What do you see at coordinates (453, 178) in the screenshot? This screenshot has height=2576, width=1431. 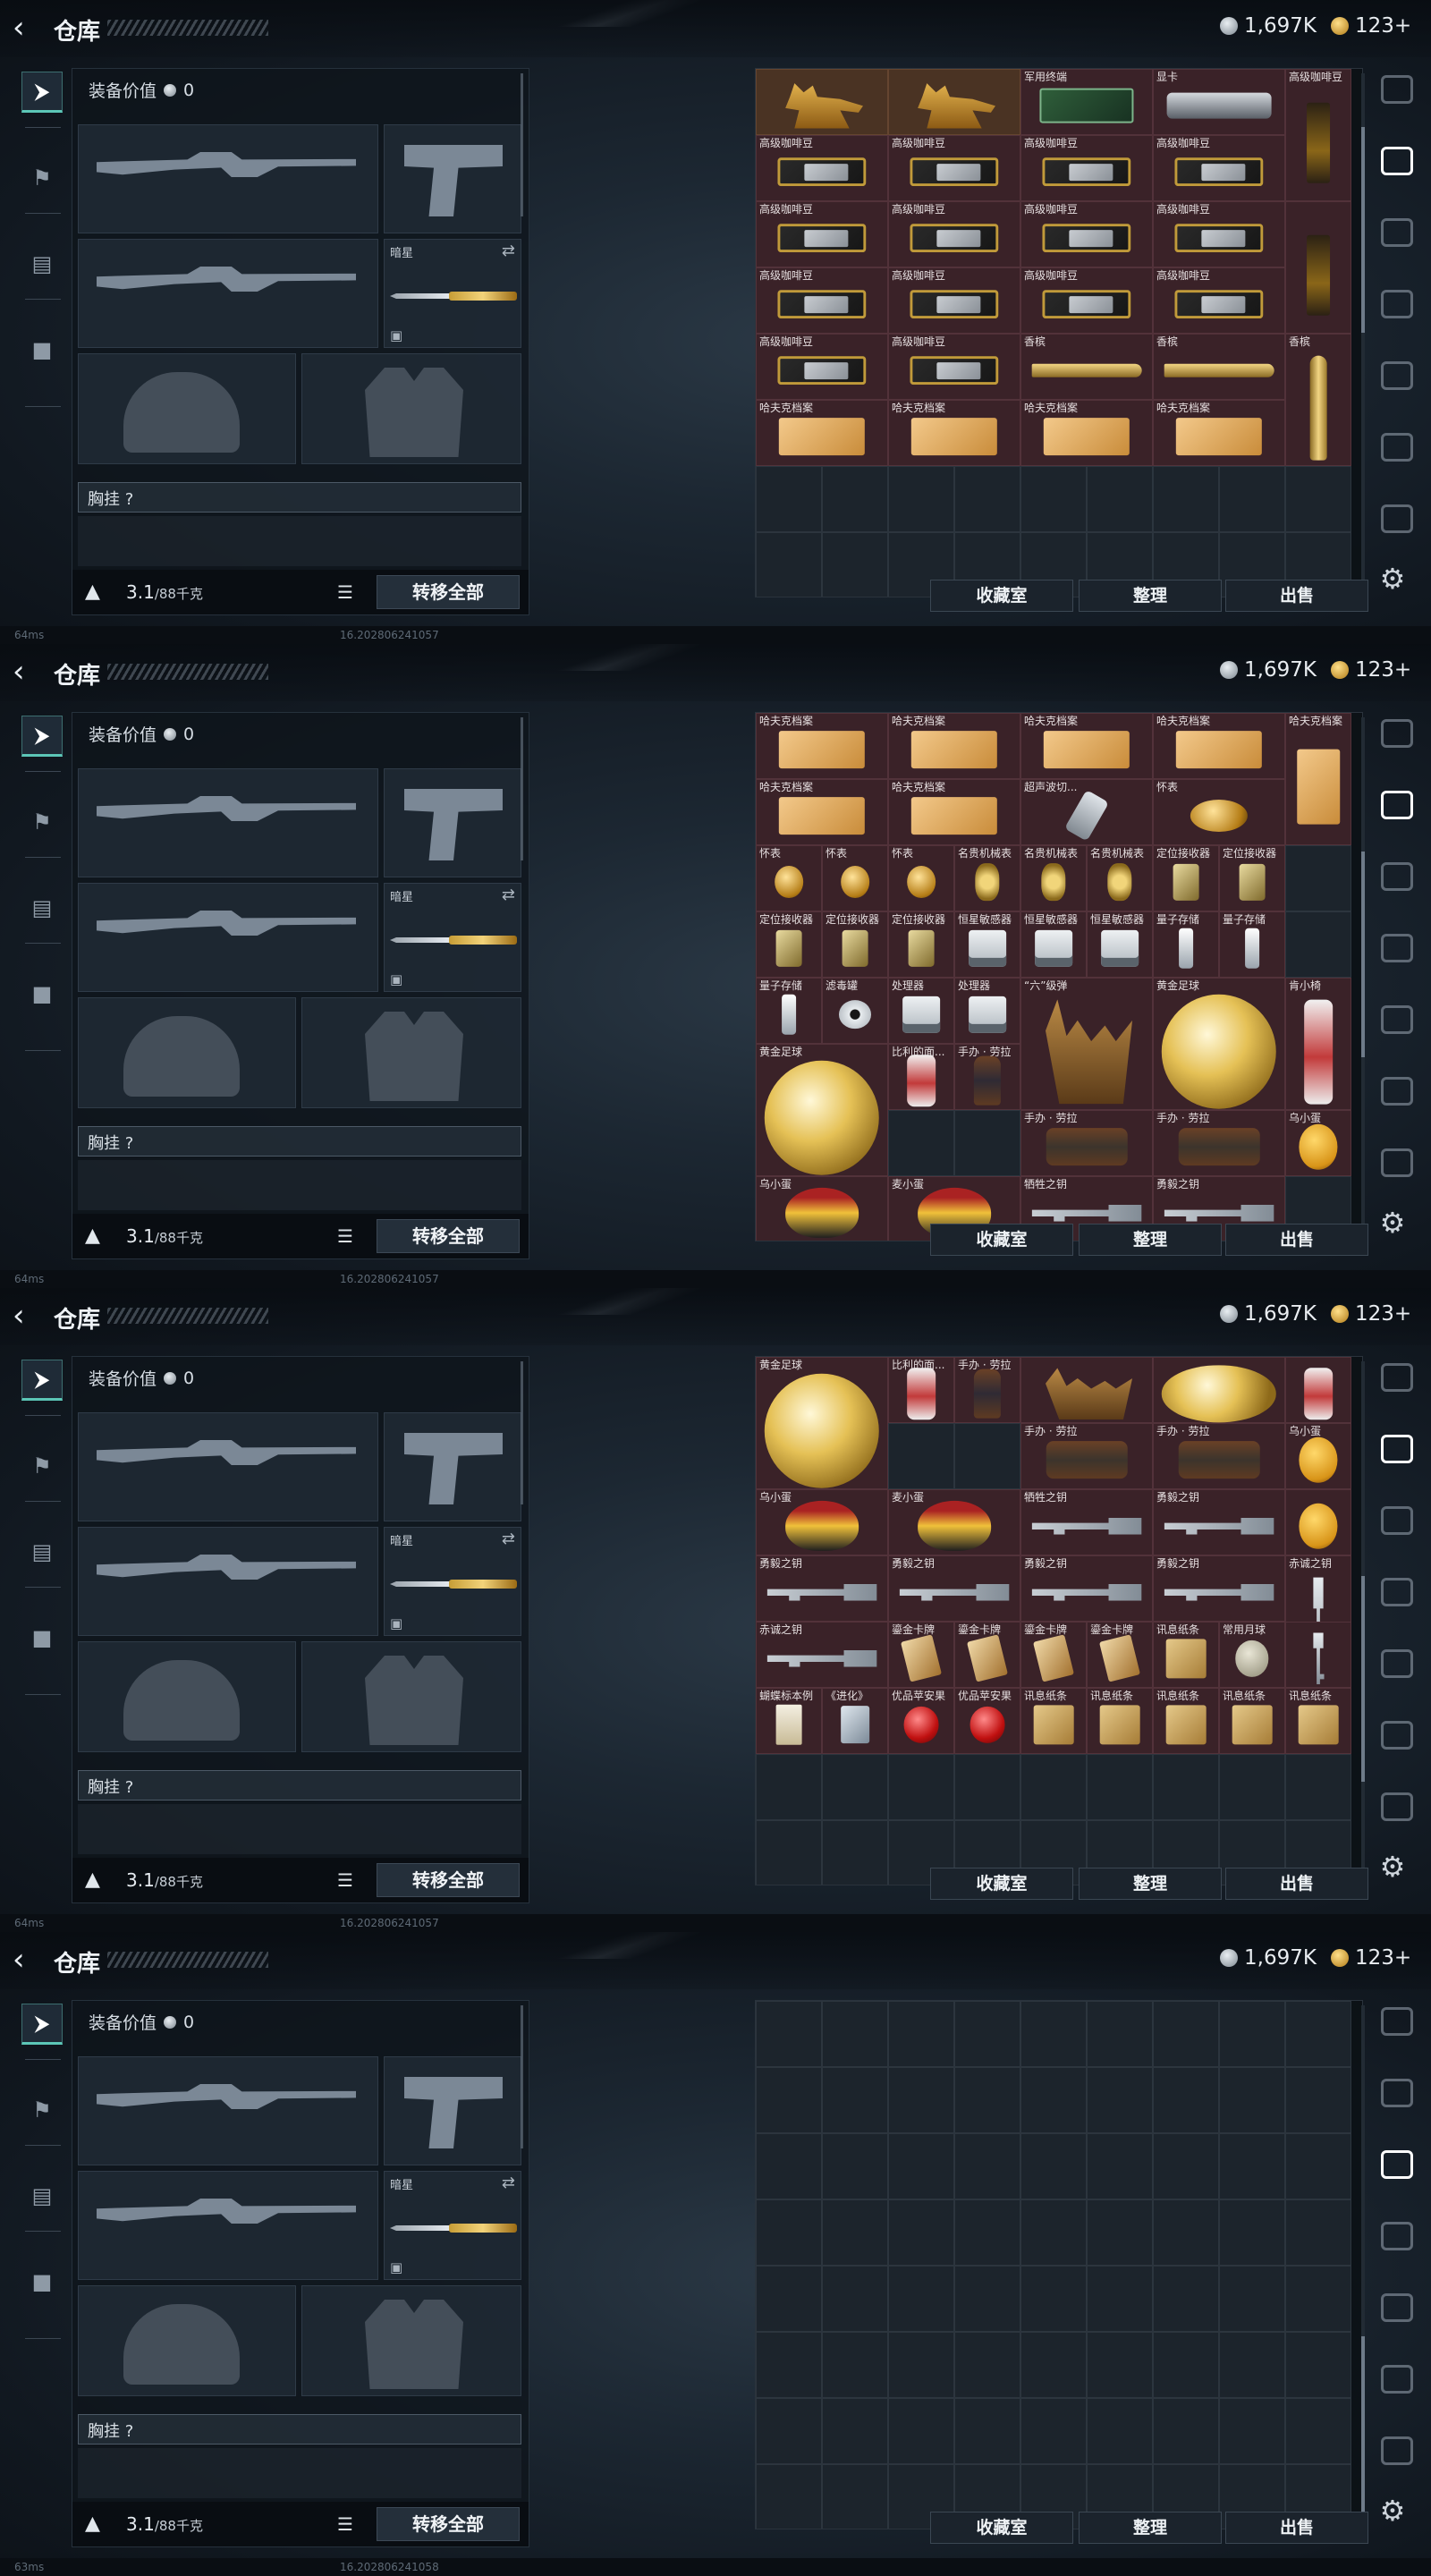 I see `pistol-slot` at bounding box center [453, 178].